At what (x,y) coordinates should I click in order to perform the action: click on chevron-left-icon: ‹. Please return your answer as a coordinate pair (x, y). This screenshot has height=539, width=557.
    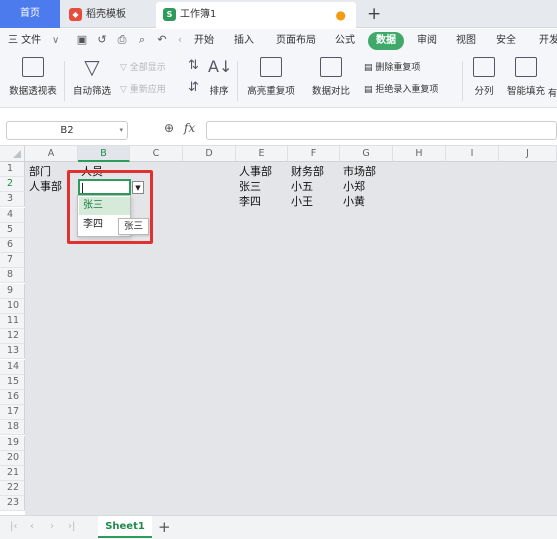
    Looking at the image, I should click on (180, 40).